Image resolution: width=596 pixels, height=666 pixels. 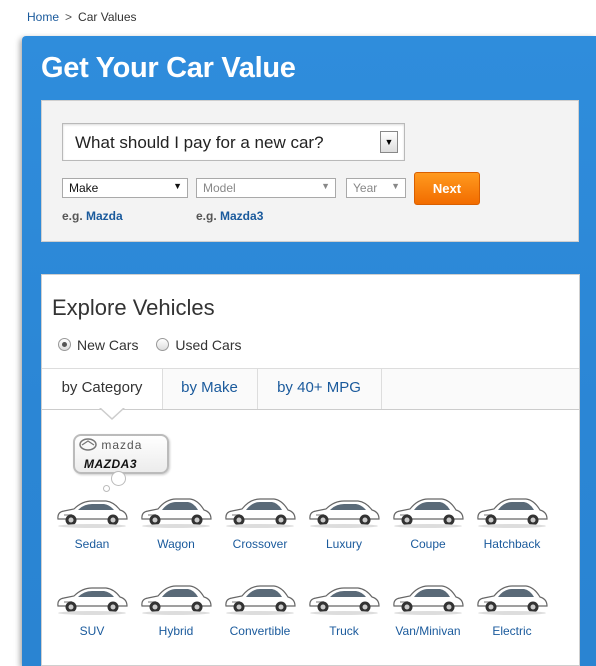 I want to click on used-cars-label: Used Cars, so click(x=208, y=345).